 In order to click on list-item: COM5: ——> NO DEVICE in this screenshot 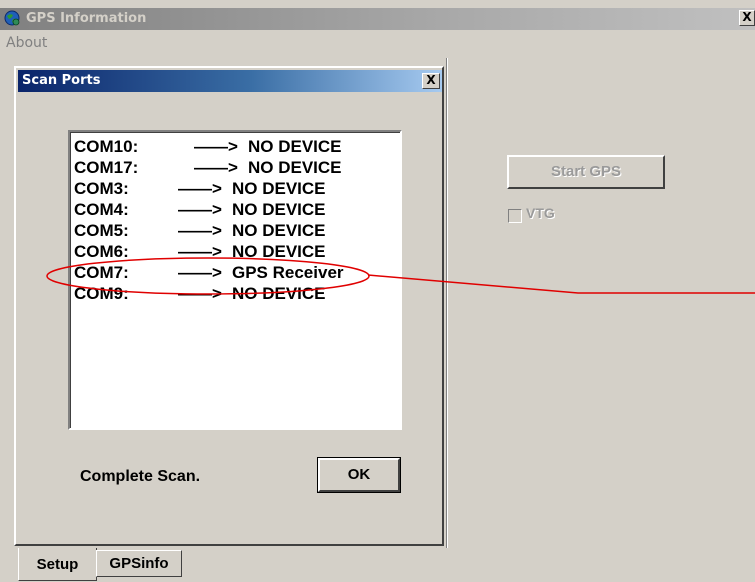, I will do `click(234, 230)`.